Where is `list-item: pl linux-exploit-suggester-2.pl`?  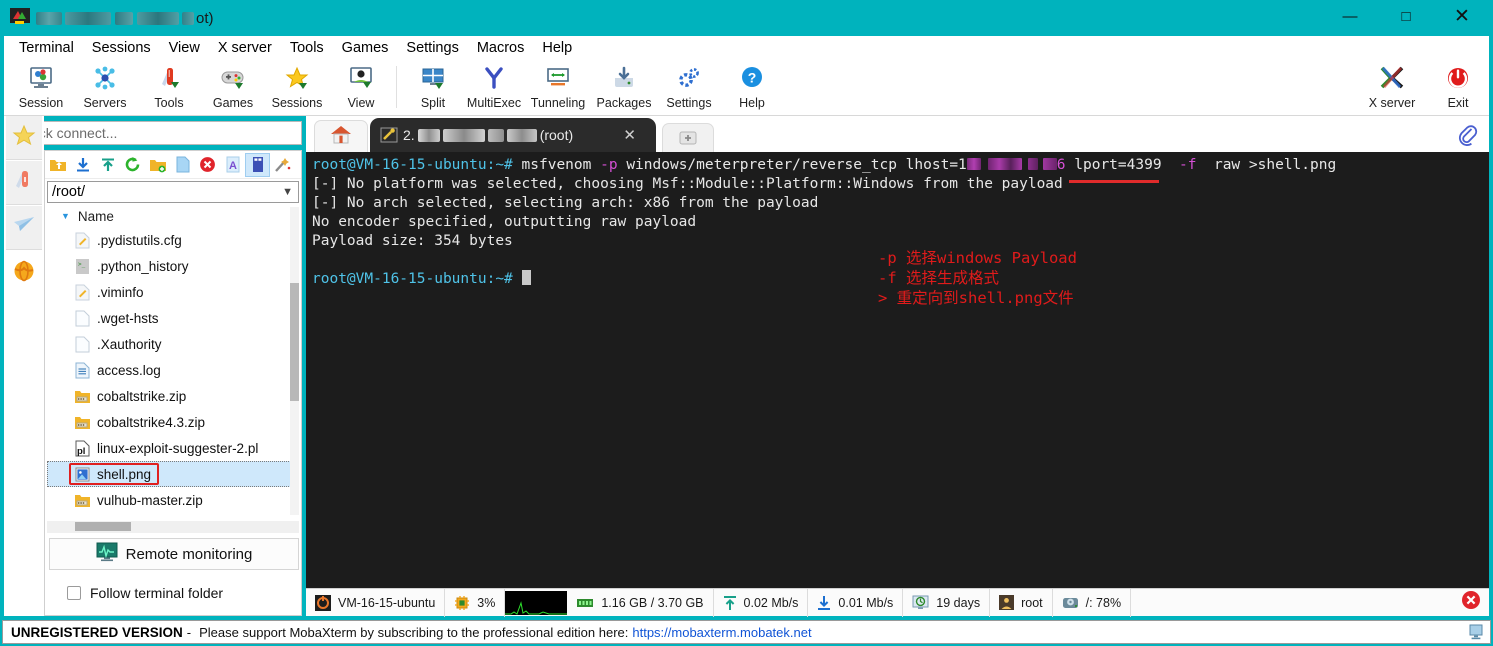
list-item: pl linux-exploit-suggester-2.pl is located at coordinates (173, 448).